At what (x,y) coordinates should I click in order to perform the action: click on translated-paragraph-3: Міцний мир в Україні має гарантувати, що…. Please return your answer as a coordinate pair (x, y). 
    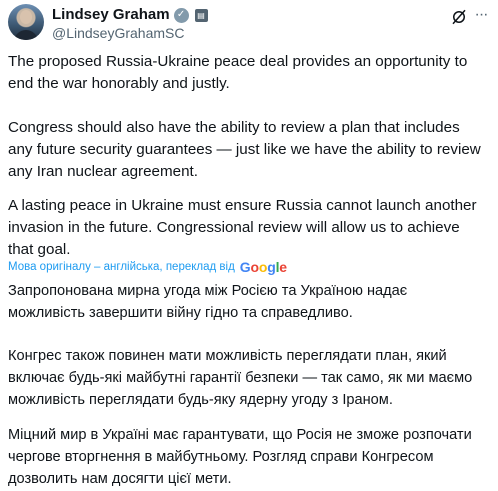
    Looking at the image, I should click on (240, 457).